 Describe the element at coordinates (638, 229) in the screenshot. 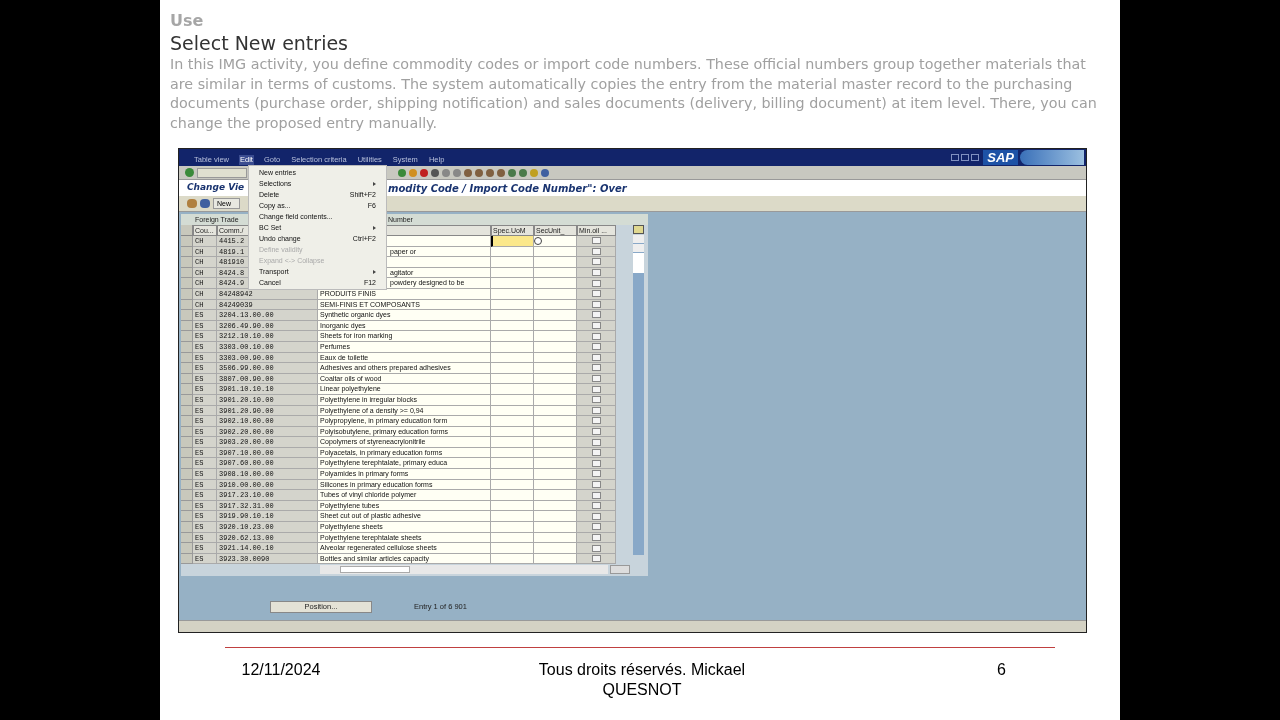

I see `column-settings-icon` at that location.